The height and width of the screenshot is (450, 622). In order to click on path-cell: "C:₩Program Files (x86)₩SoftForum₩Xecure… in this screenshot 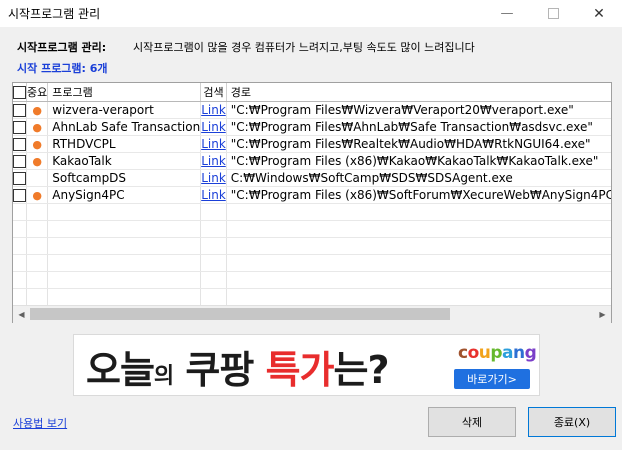, I will do `click(418, 195)`.